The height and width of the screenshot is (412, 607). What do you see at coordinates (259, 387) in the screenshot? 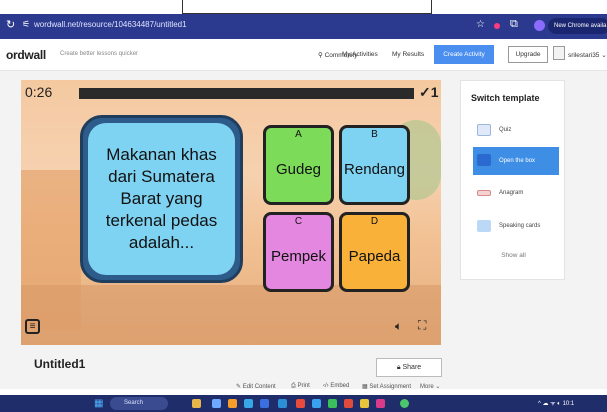
I see `edit-label: Edit Content` at bounding box center [259, 387].